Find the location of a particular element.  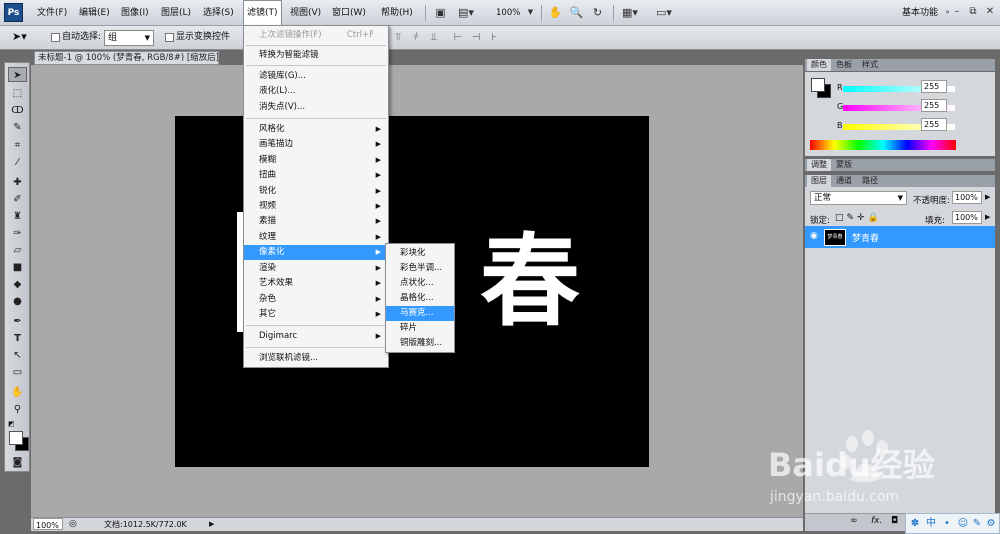

workspace-switcher: 基本功能 is located at coordinates (920, 13).